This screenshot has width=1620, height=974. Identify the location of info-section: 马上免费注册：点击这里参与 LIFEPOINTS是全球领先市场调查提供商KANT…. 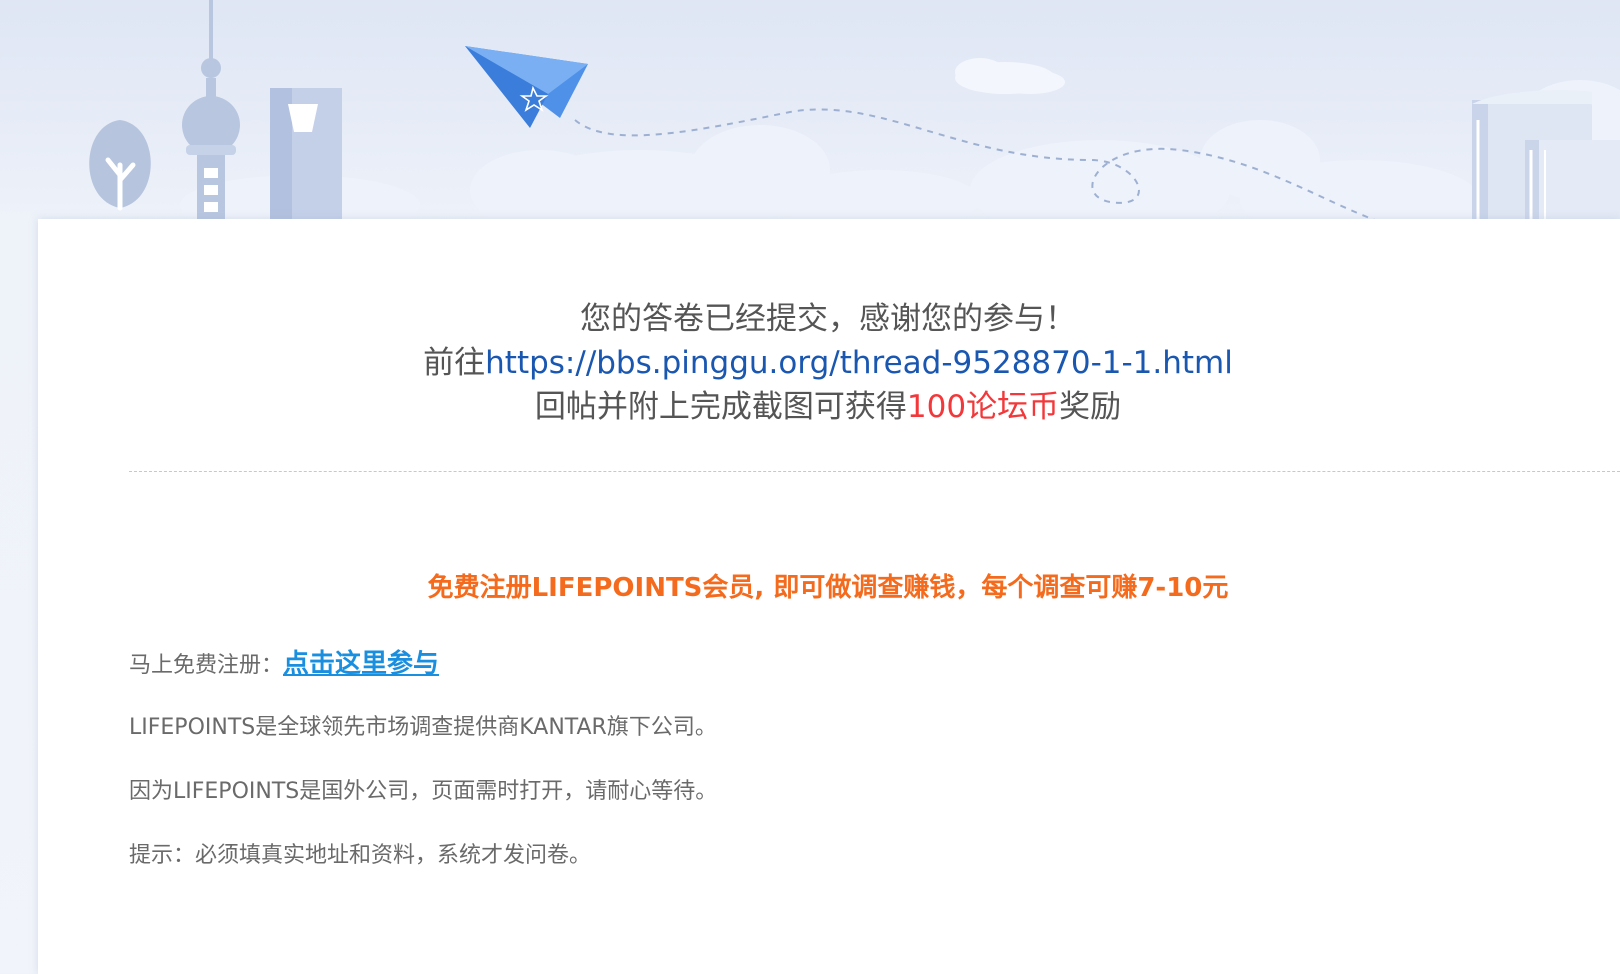
(423, 775).